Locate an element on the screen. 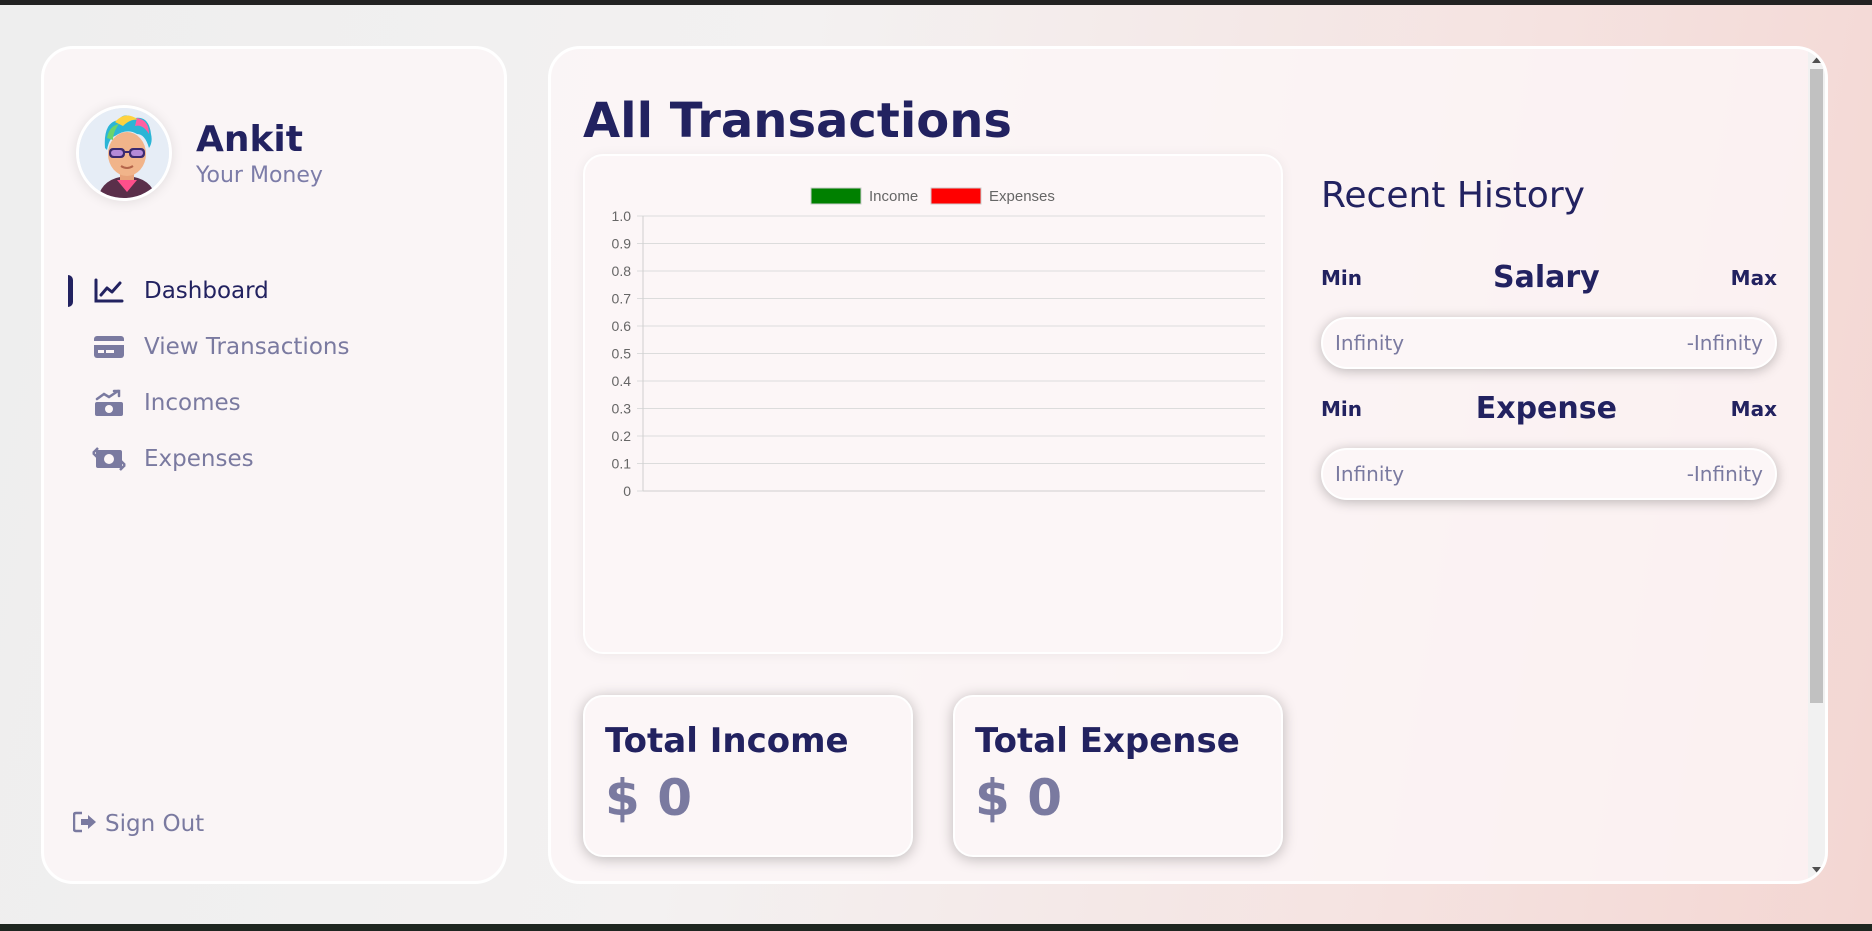  legend-swatch-expenses is located at coordinates (956, 196).